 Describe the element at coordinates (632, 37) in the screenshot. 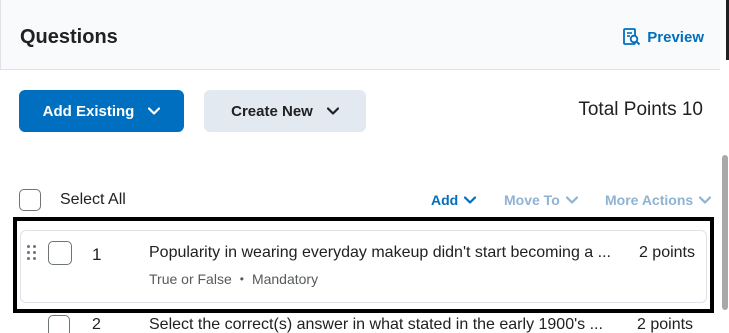

I see `preview-icon` at that location.